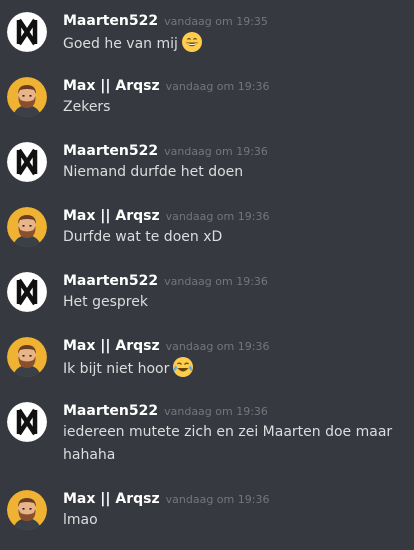 This screenshot has width=414, height=550. I want to click on joy-face-icon, so click(183, 371).